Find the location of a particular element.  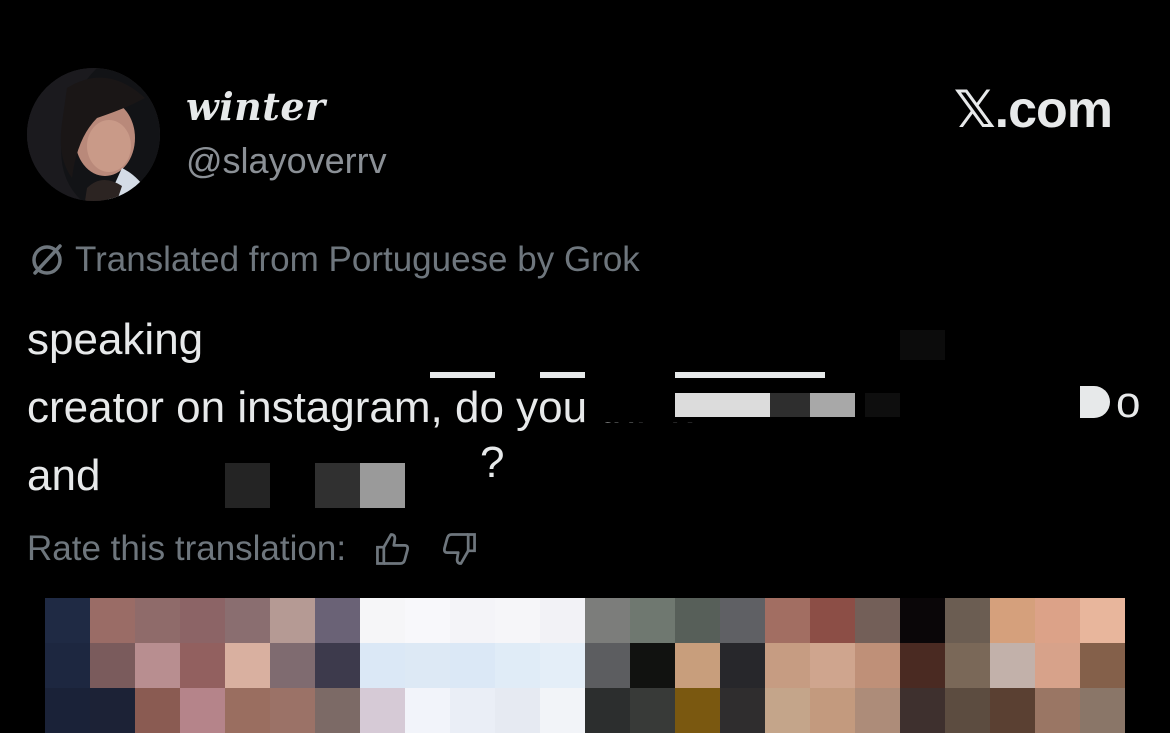

grok-icon is located at coordinates (47, 260).